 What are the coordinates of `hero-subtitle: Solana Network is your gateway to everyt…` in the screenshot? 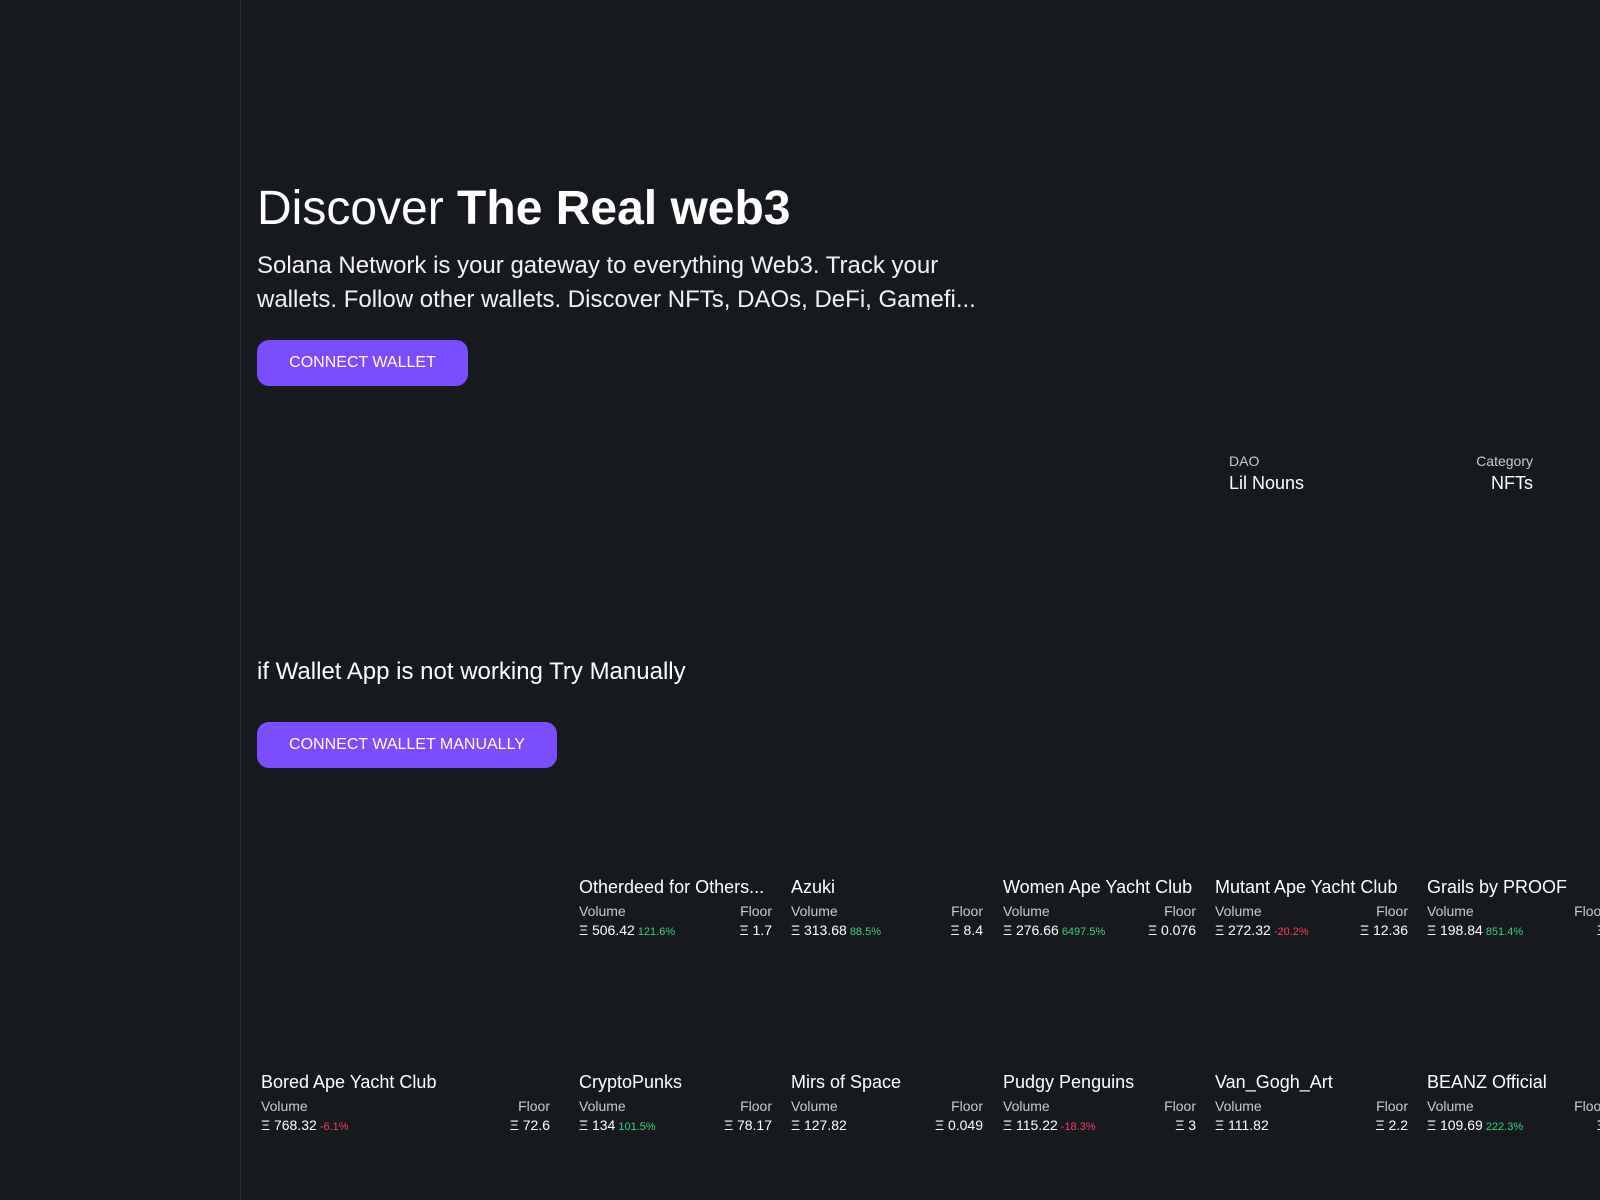 It's located at (616, 282).